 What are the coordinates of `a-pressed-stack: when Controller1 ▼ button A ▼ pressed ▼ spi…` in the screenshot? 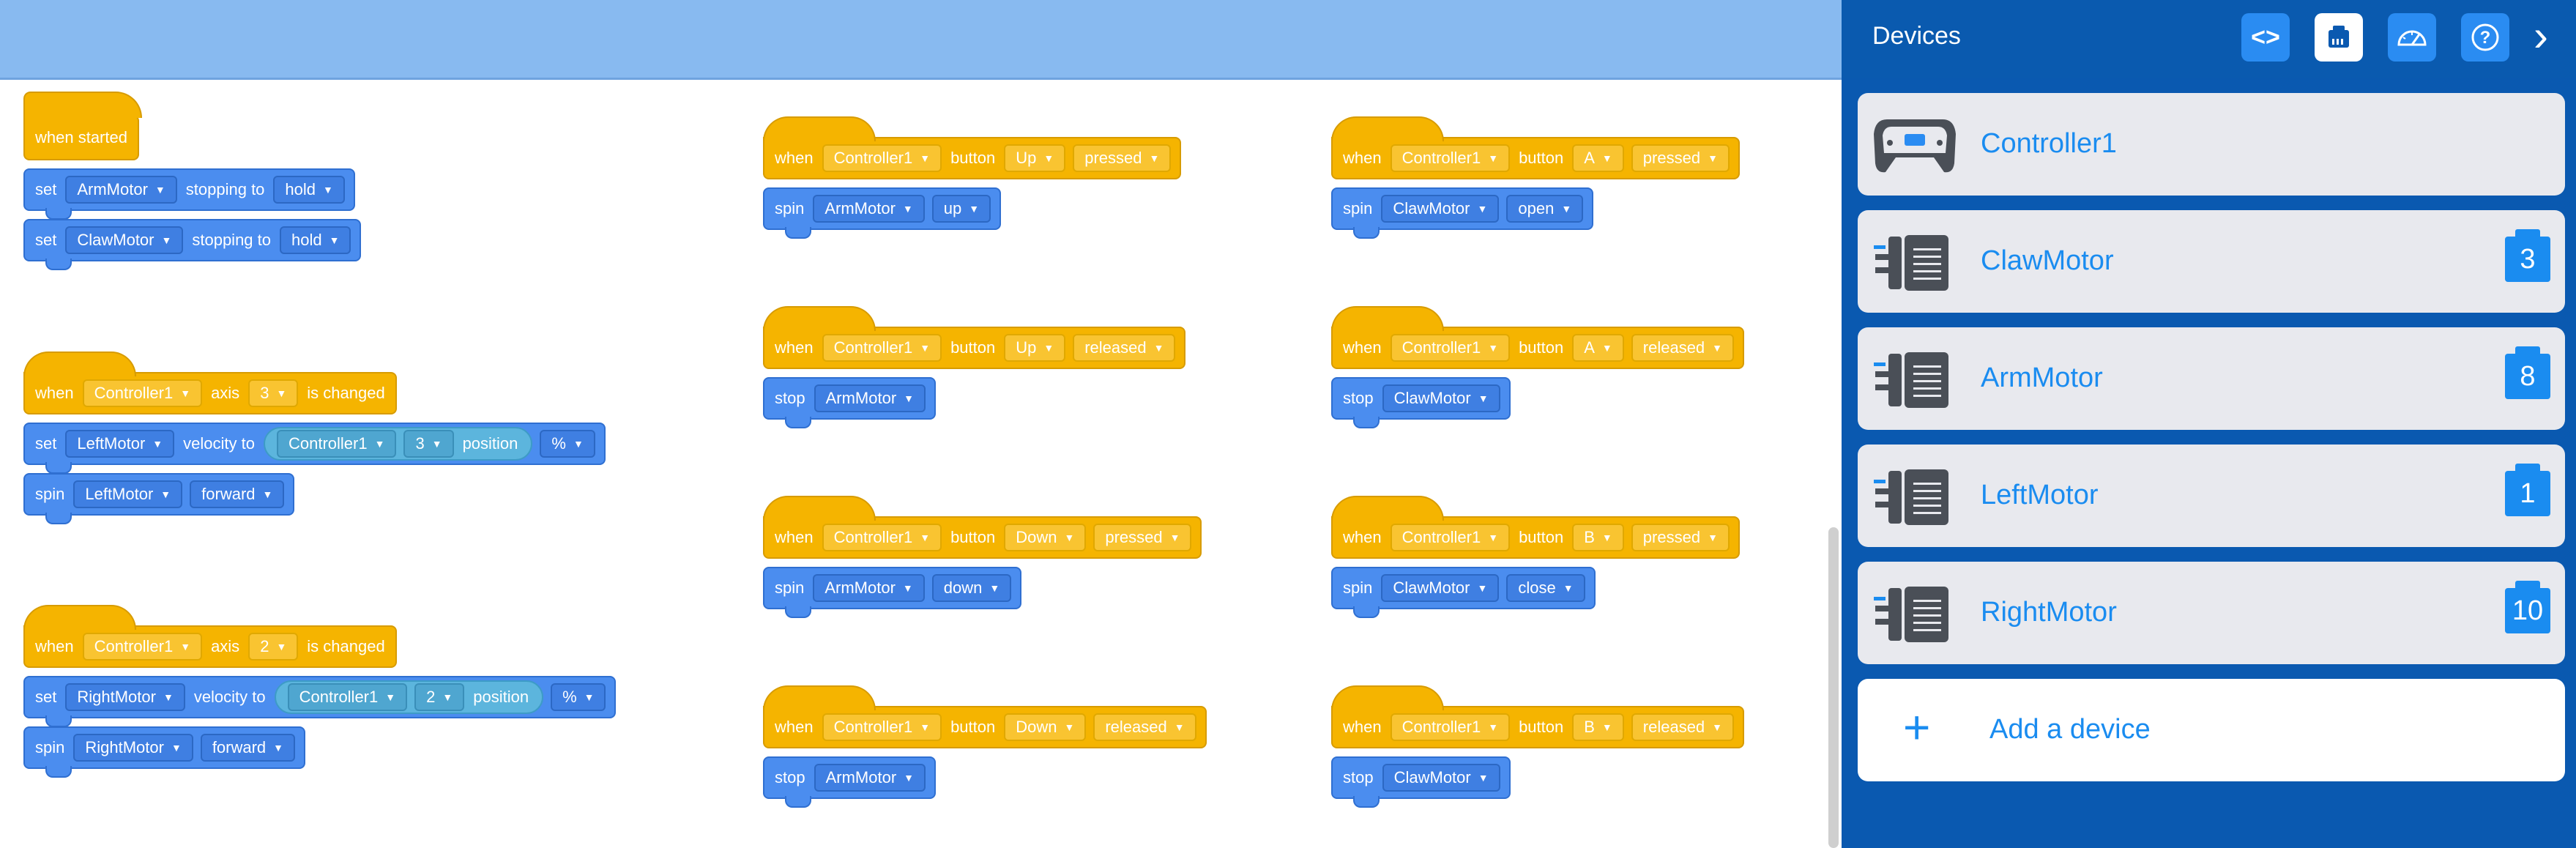 It's located at (1535, 177).